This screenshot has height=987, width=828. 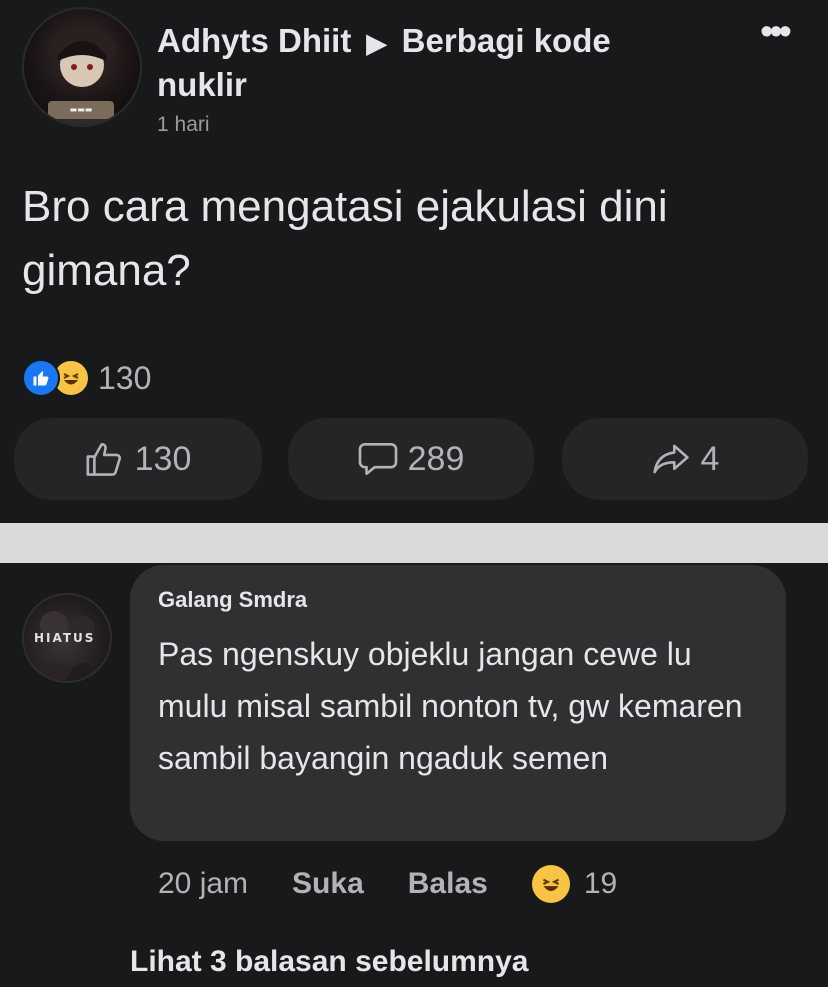 I want to click on comment-reaction-count: 19, so click(x=600, y=883).